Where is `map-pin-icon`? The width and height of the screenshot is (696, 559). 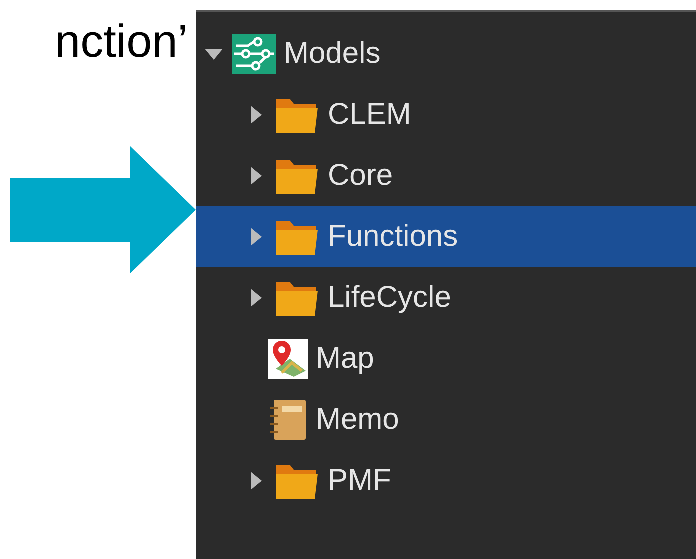 map-pin-icon is located at coordinates (288, 358).